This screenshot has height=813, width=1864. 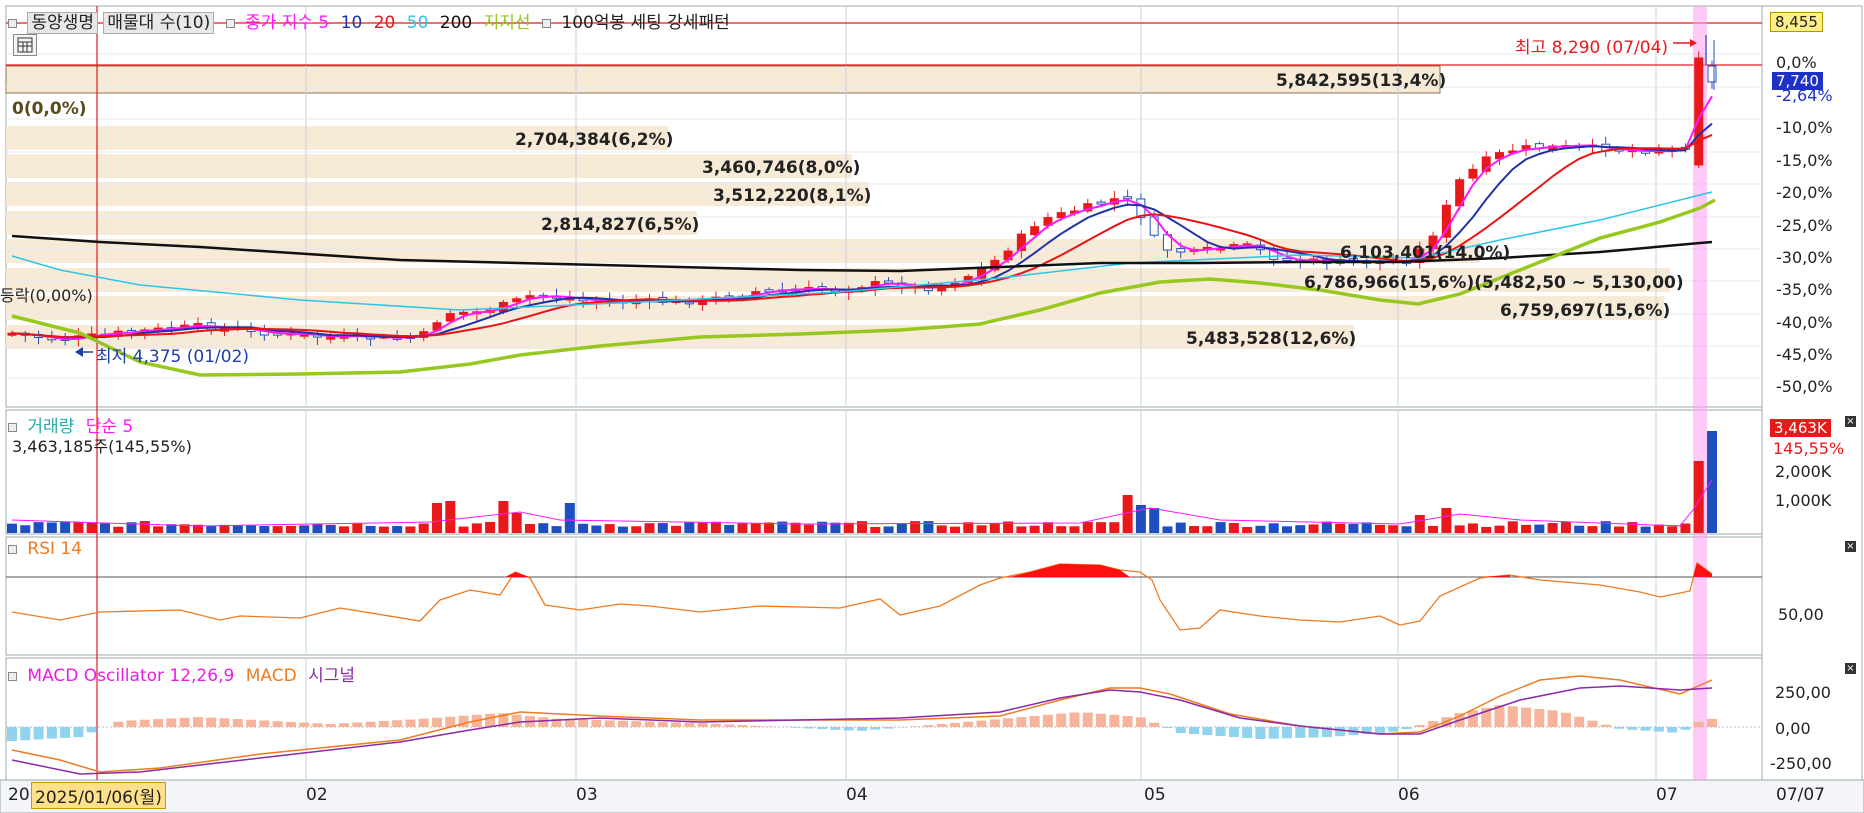 What do you see at coordinates (12, 676) in the screenshot?
I see `macd-checkbox` at bounding box center [12, 676].